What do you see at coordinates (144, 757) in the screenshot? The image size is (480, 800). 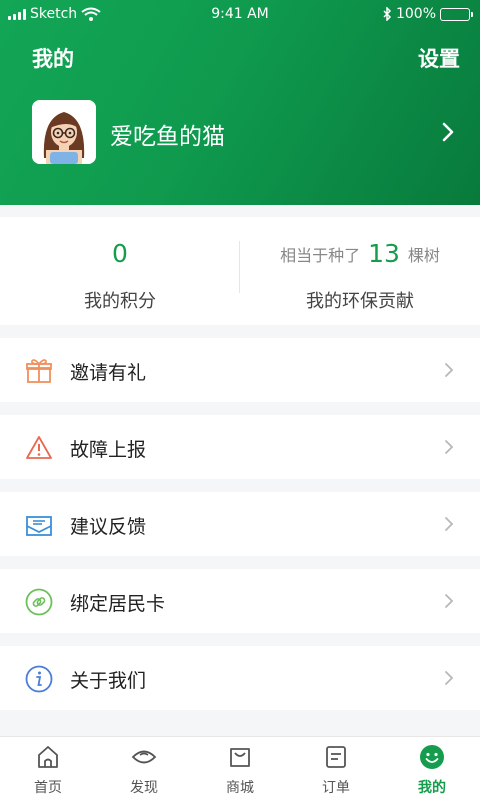 I see `eye-icon` at bounding box center [144, 757].